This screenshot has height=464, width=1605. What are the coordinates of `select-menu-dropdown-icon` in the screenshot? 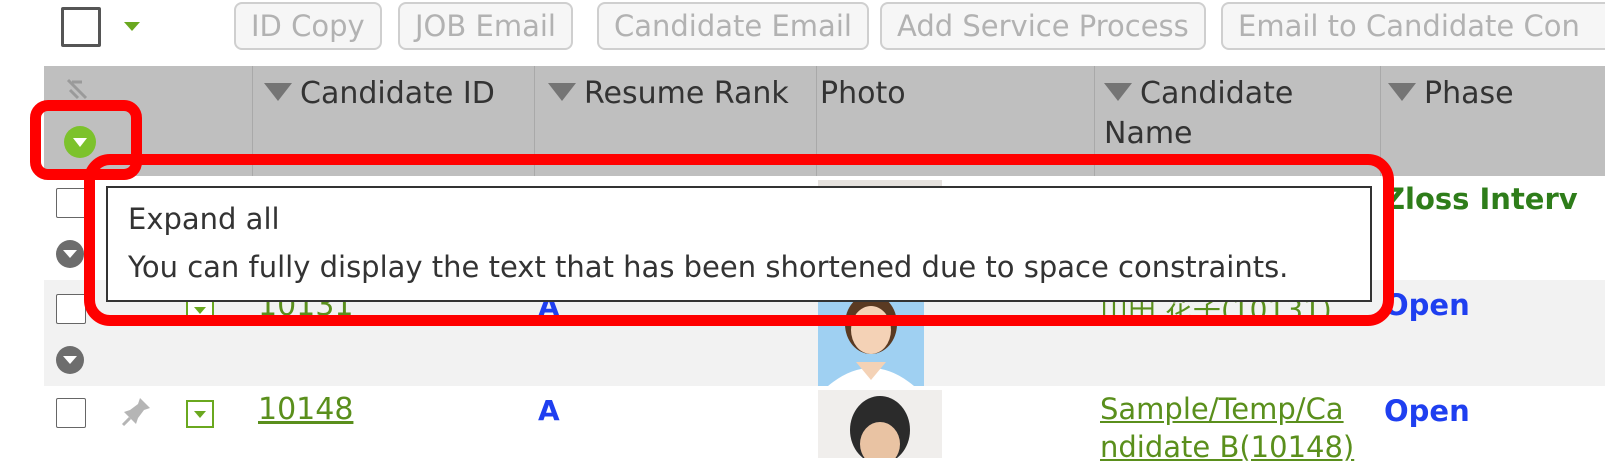 It's located at (132, 26).